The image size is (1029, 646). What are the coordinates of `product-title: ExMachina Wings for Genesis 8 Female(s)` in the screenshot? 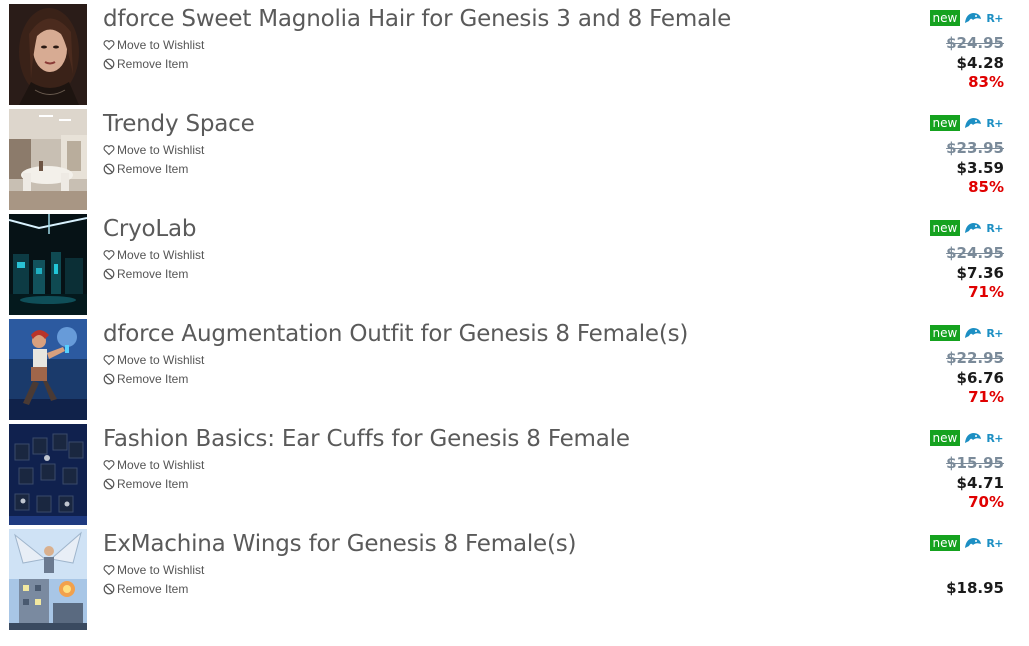 It's located at (340, 544).